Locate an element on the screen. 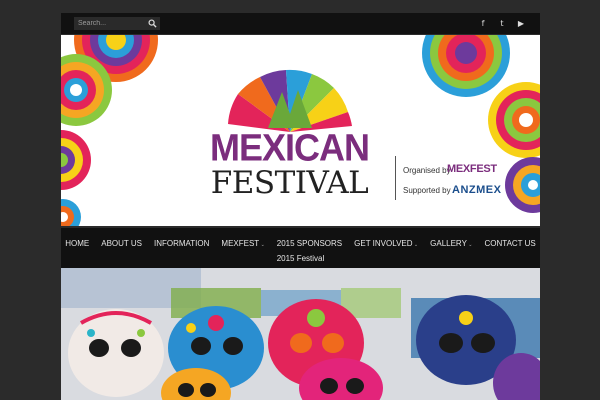 The width and height of the screenshot is (600, 400). nav-item-about-us: ABOUT US is located at coordinates (121, 243).